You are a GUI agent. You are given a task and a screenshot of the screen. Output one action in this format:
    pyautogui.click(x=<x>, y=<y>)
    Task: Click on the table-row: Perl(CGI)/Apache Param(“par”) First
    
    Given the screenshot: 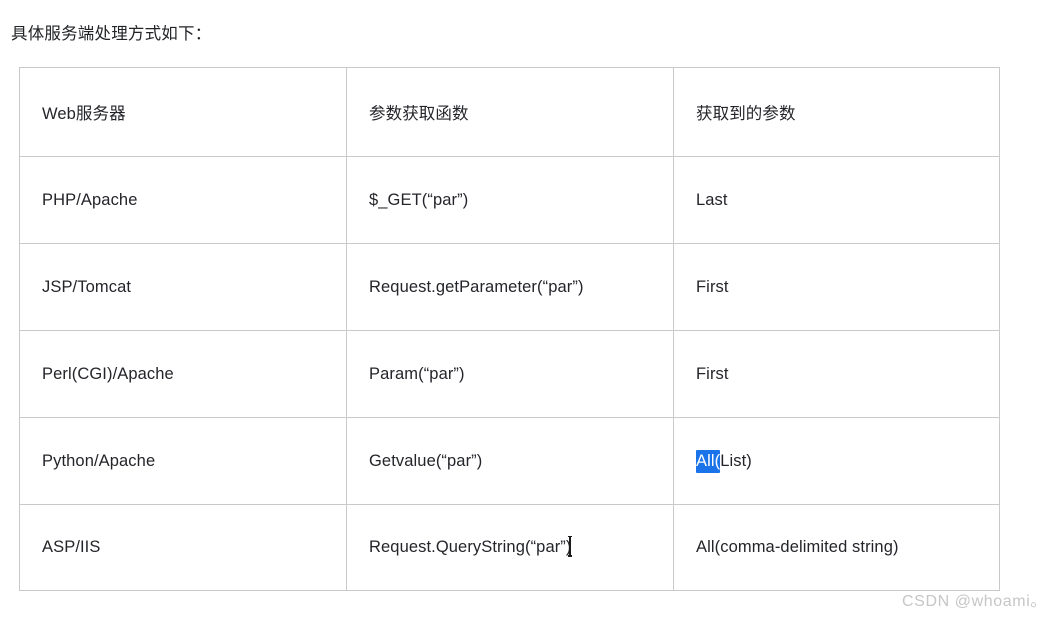 What is the action you would take?
    pyautogui.click(x=509, y=374)
    